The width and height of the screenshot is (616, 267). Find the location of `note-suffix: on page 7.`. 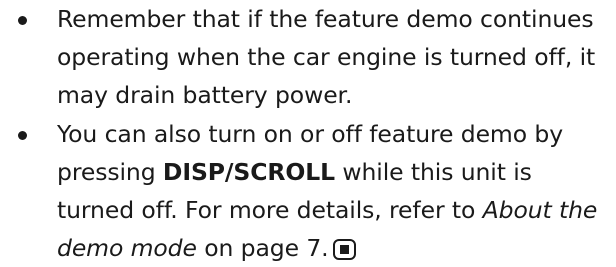

note-suffix: on page 7. is located at coordinates (262, 248).